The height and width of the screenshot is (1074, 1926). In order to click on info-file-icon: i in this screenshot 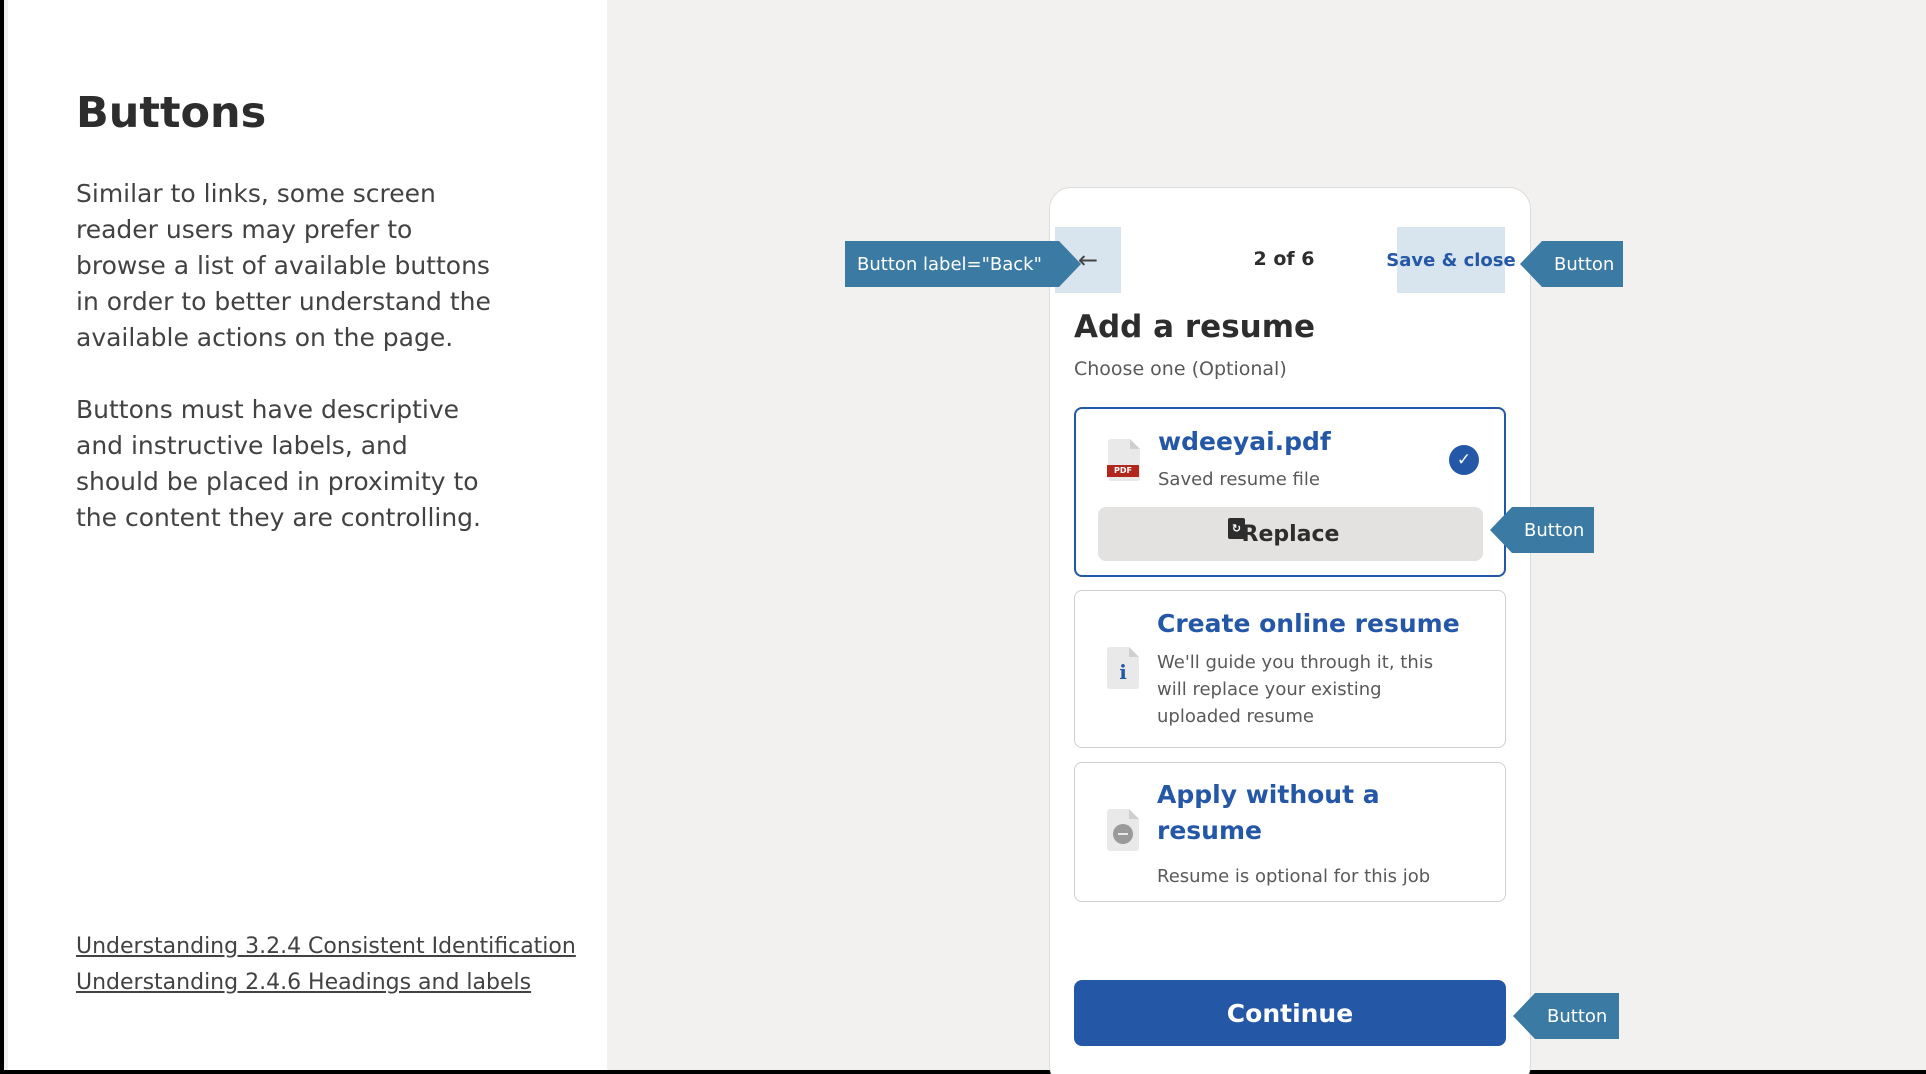, I will do `click(1123, 668)`.